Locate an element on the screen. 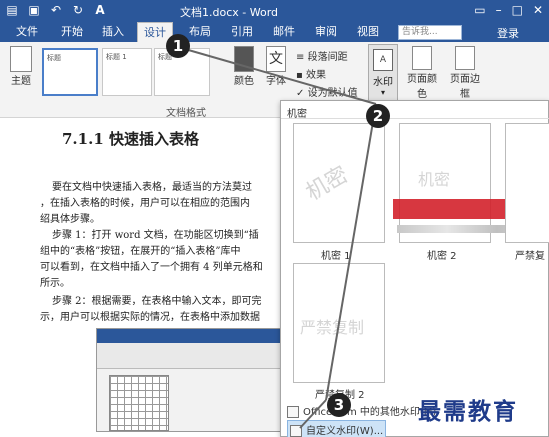  style-set-1: 标题 is located at coordinates (70, 72).